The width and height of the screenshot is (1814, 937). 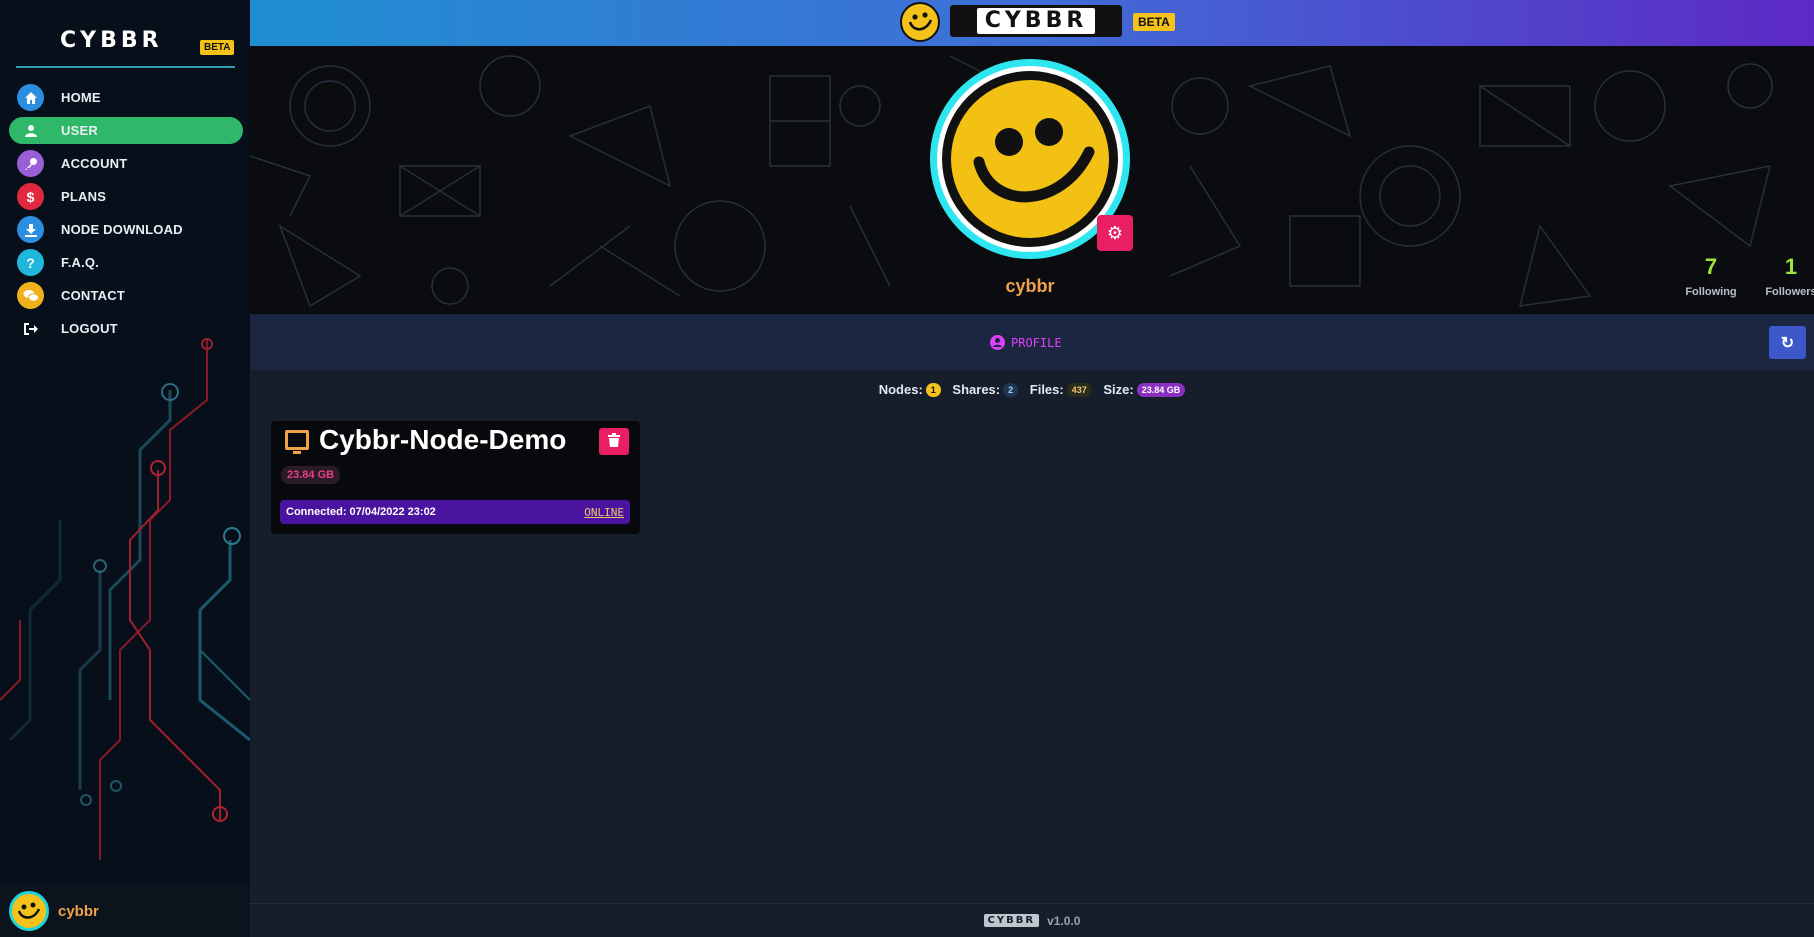 What do you see at coordinates (455, 512) in the screenshot?
I see `node-status-bar: Connected: 07/04/2022 23:02 ONLINE` at bounding box center [455, 512].